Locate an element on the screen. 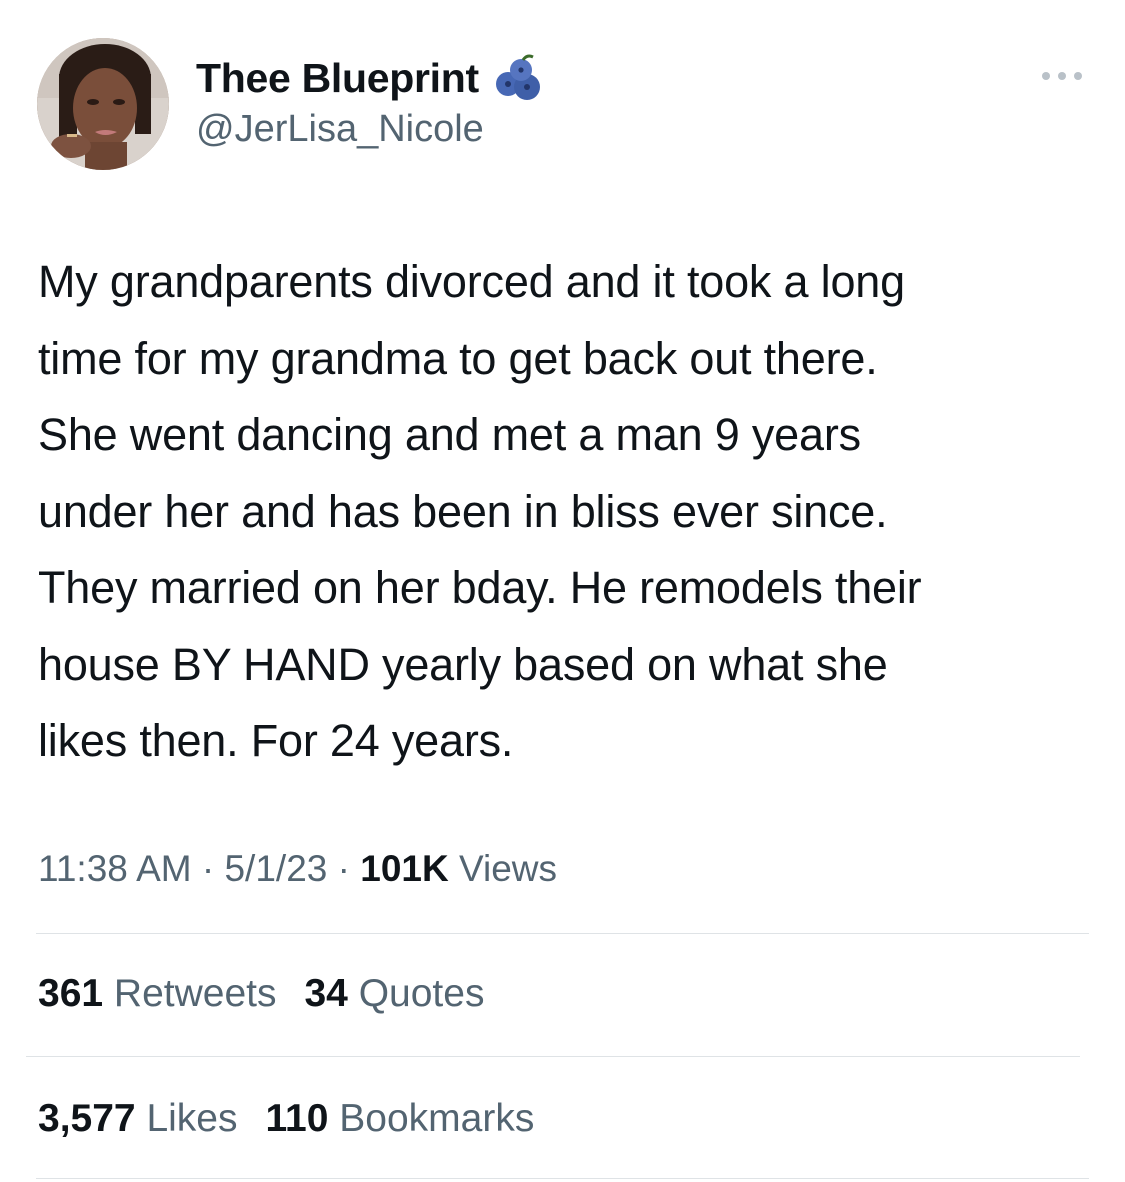 This screenshot has width=1125, height=1182. author-name-row: Thee Blueprint is located at coordinates (370, 78).